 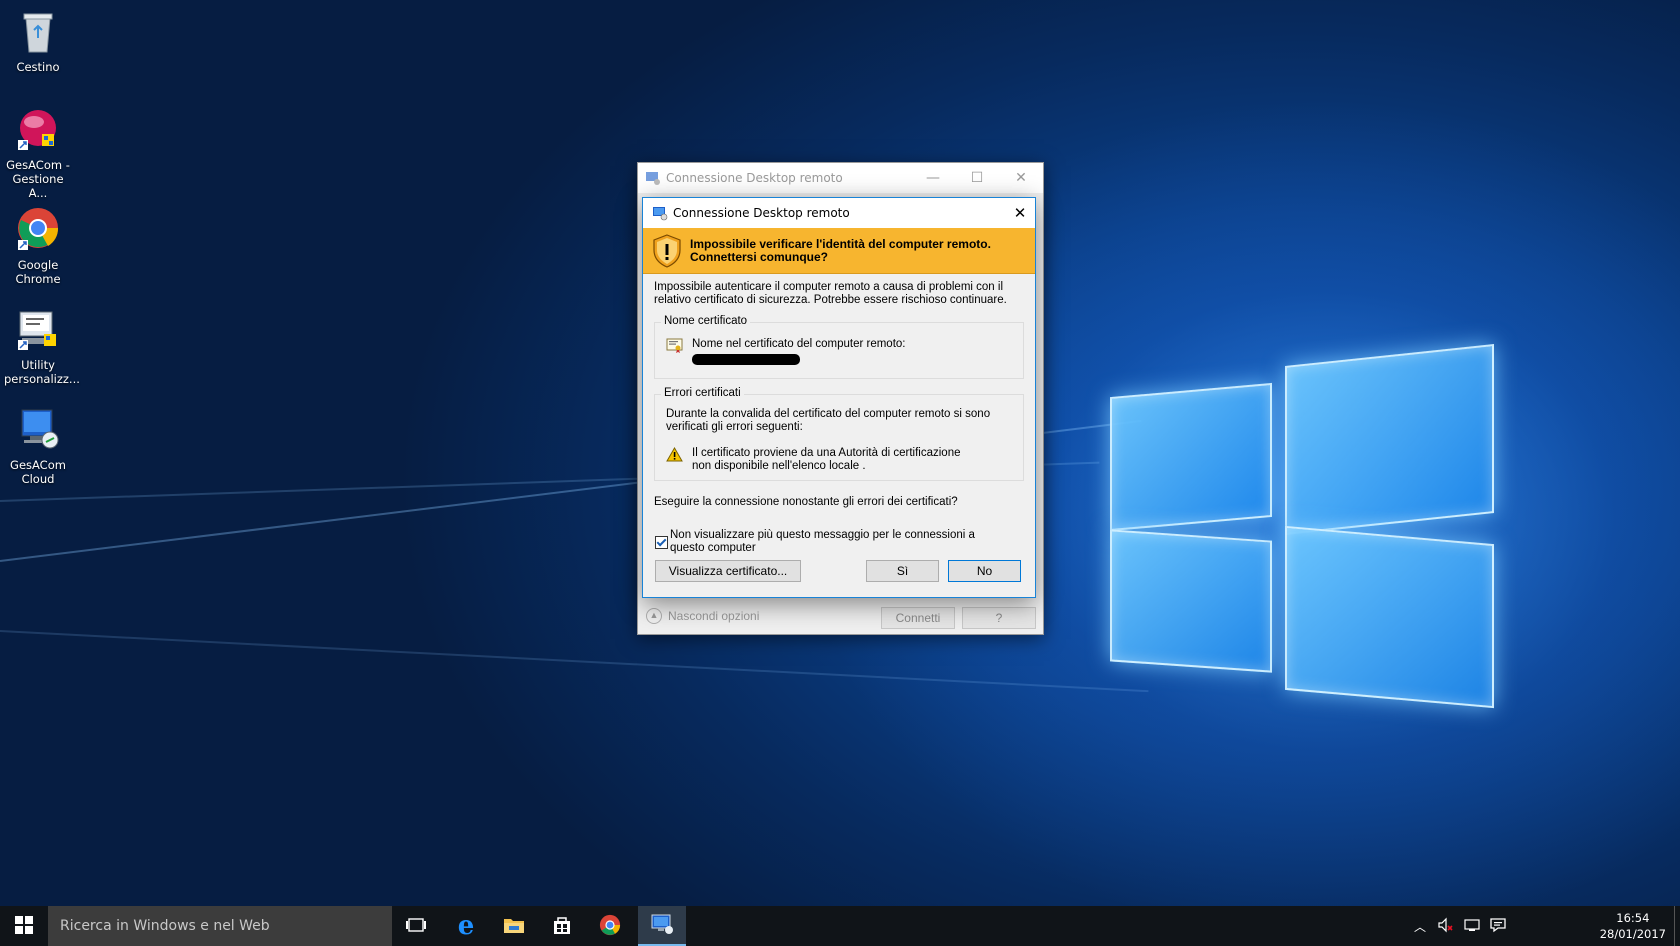 I want to click on group-label: Errori certificati, so click(x=702, y=393).